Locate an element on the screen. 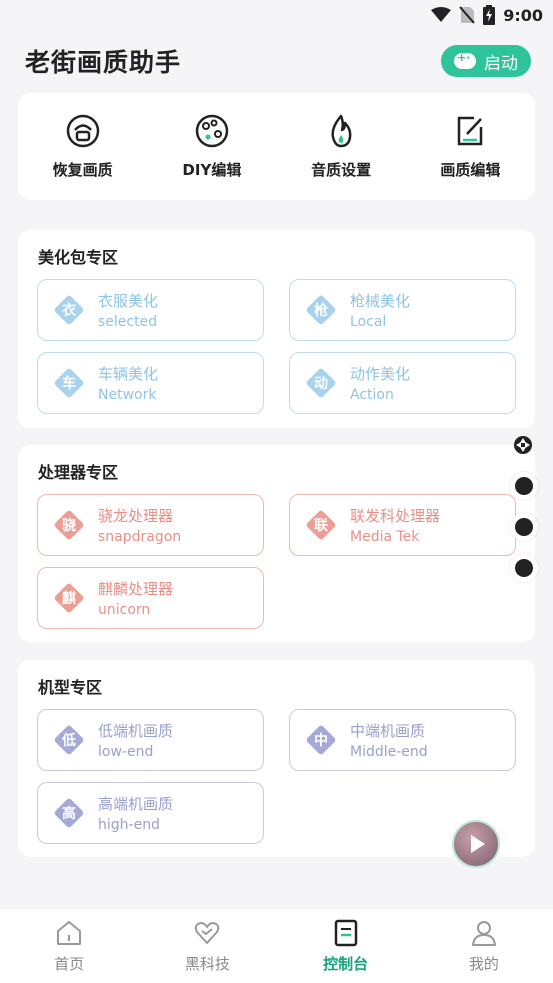 The image size is (553, 983). battery-charging-icon is located at coordinates (489, 15).